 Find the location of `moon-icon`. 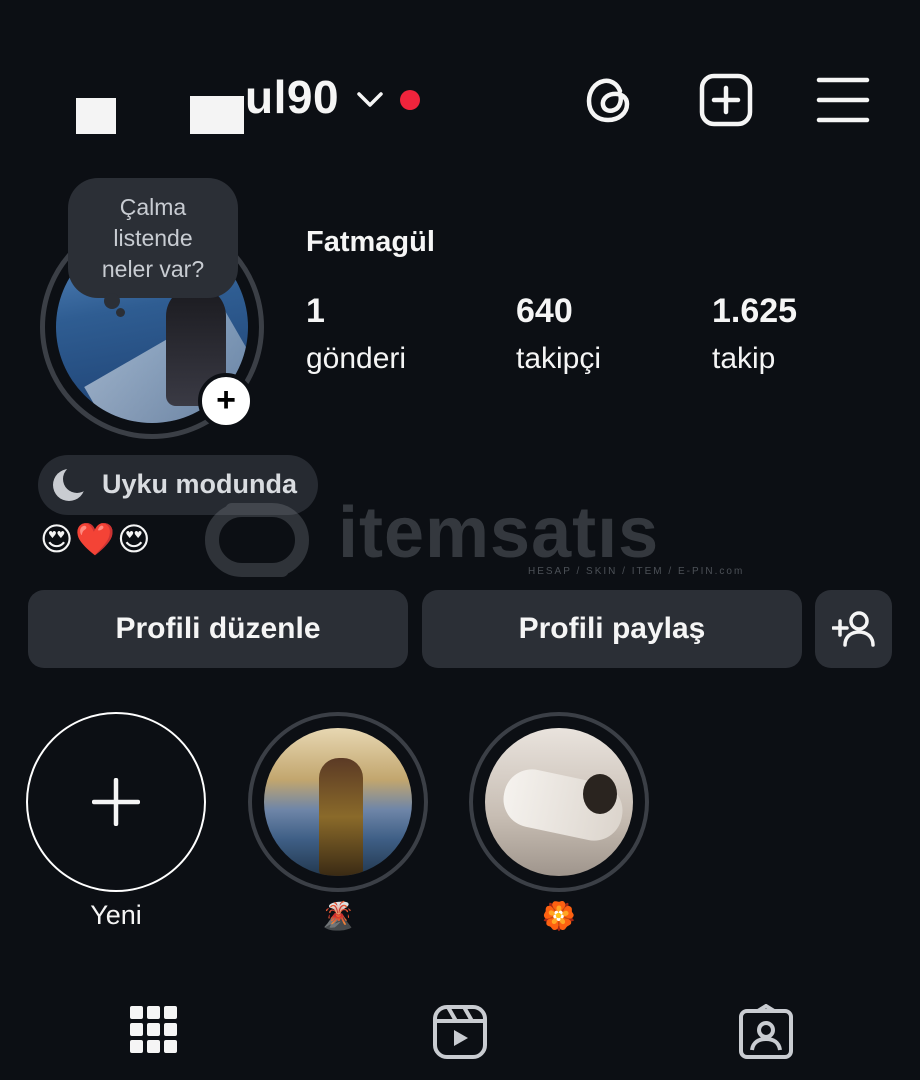

moon-icon is located at coordinates (69, 484).